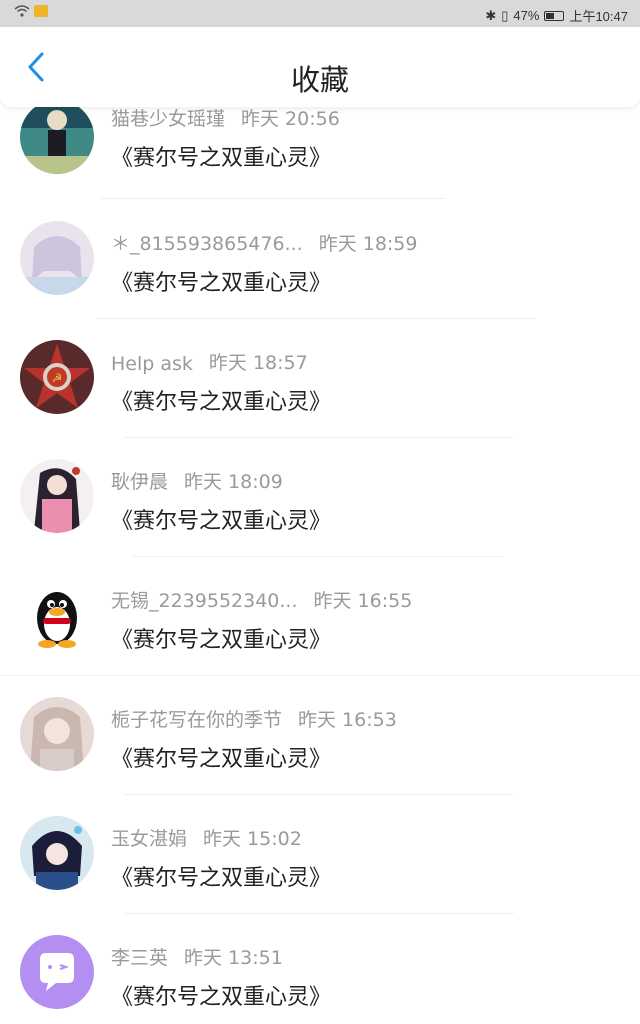  Describe the element at coordinates (233, 482) in the screenshot. I see `item-time: 昨天 18:09` at that location.